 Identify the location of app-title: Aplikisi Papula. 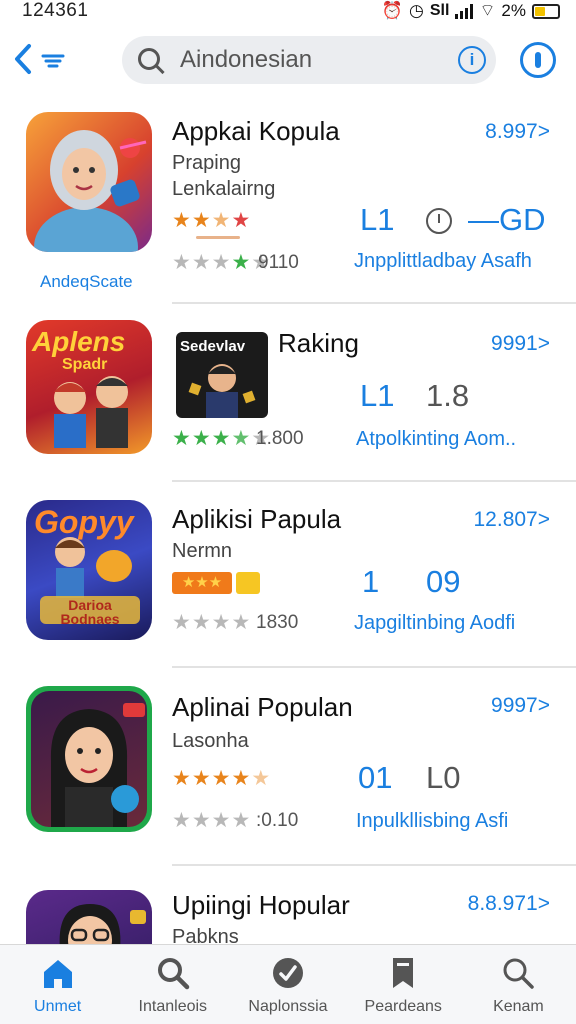
(256, 519).